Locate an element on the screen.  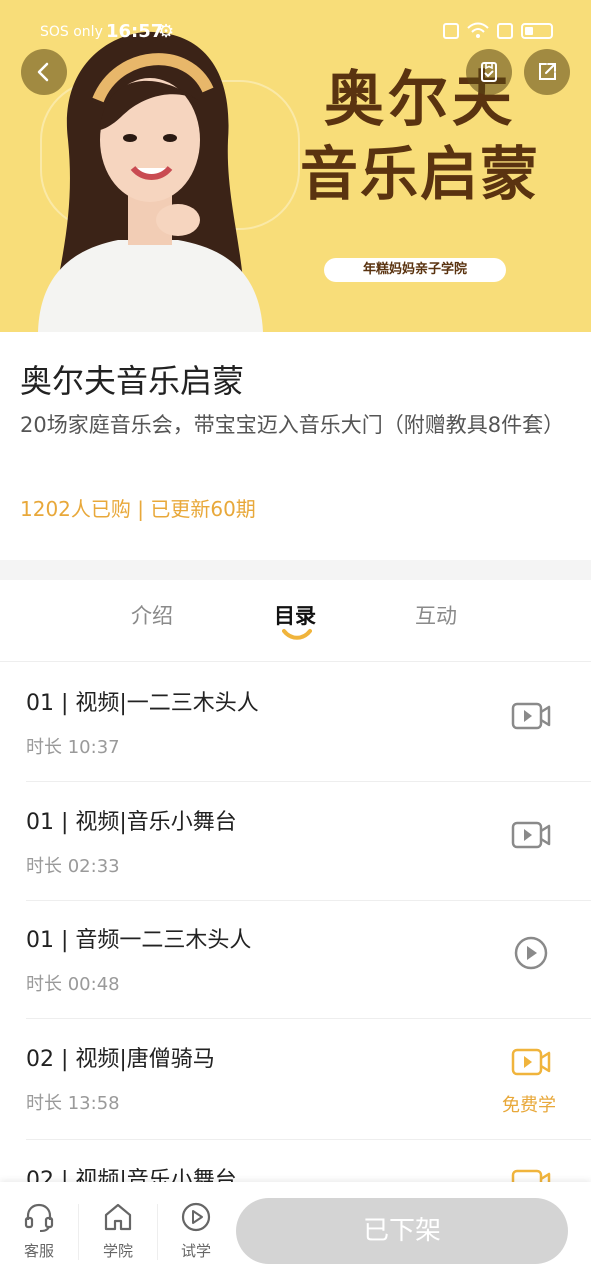
lesson-item: 02 | 视频|音乐小舞台 is located at coordinates (295, 1161).